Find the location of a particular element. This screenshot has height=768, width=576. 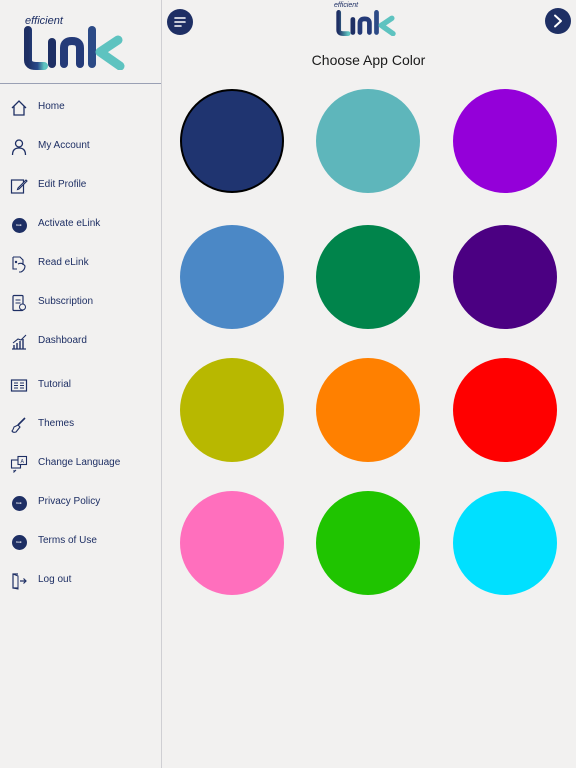

sidebar-item-themes: Themes is located at coordinates (80, 425).